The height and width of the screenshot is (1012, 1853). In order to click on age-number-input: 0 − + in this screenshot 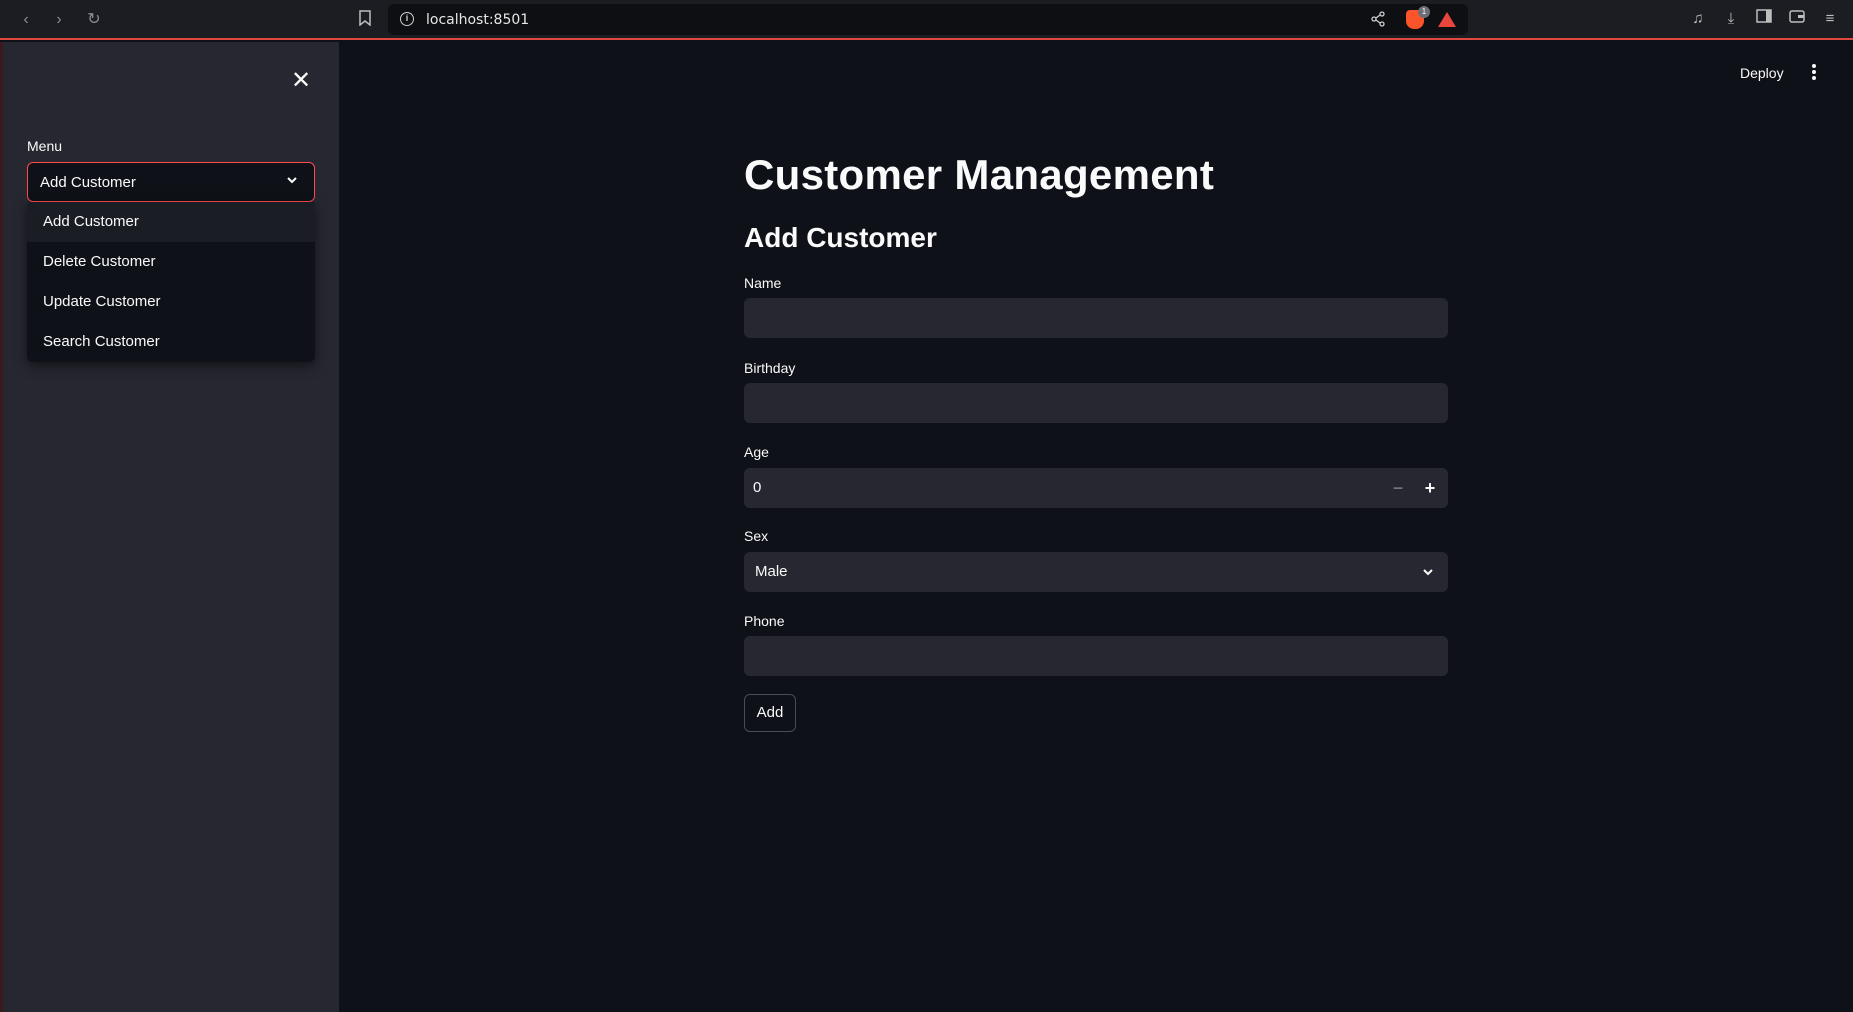, I will do `click(1096, 488)`.